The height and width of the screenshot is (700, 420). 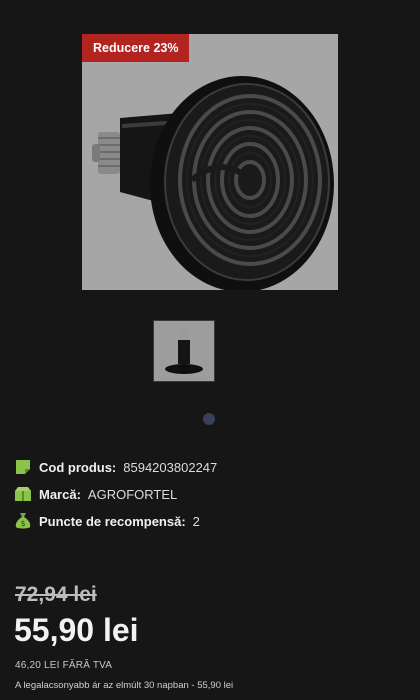 I want to click on product-code-value: 8594203802247, so click(x=170, y=467).